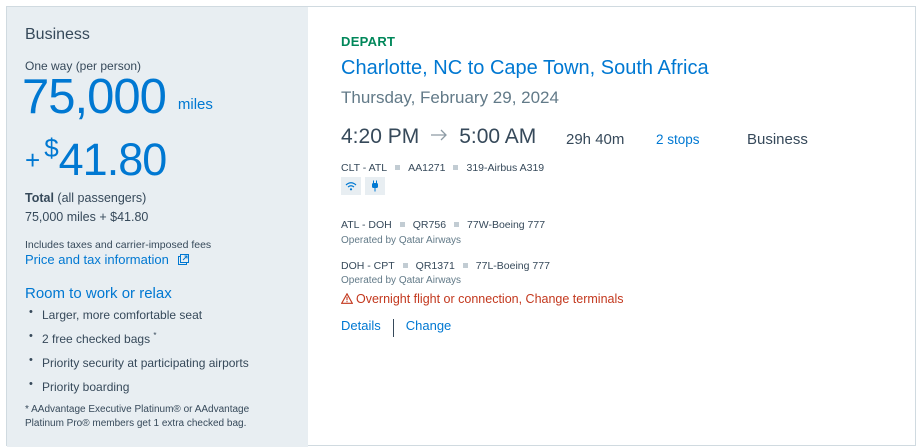 The width and height of the screenshot is (923, 447). Describe the element at coordinates (595, 139) in the screenshot. I see `flight-duration: 29h 40m` at that location.